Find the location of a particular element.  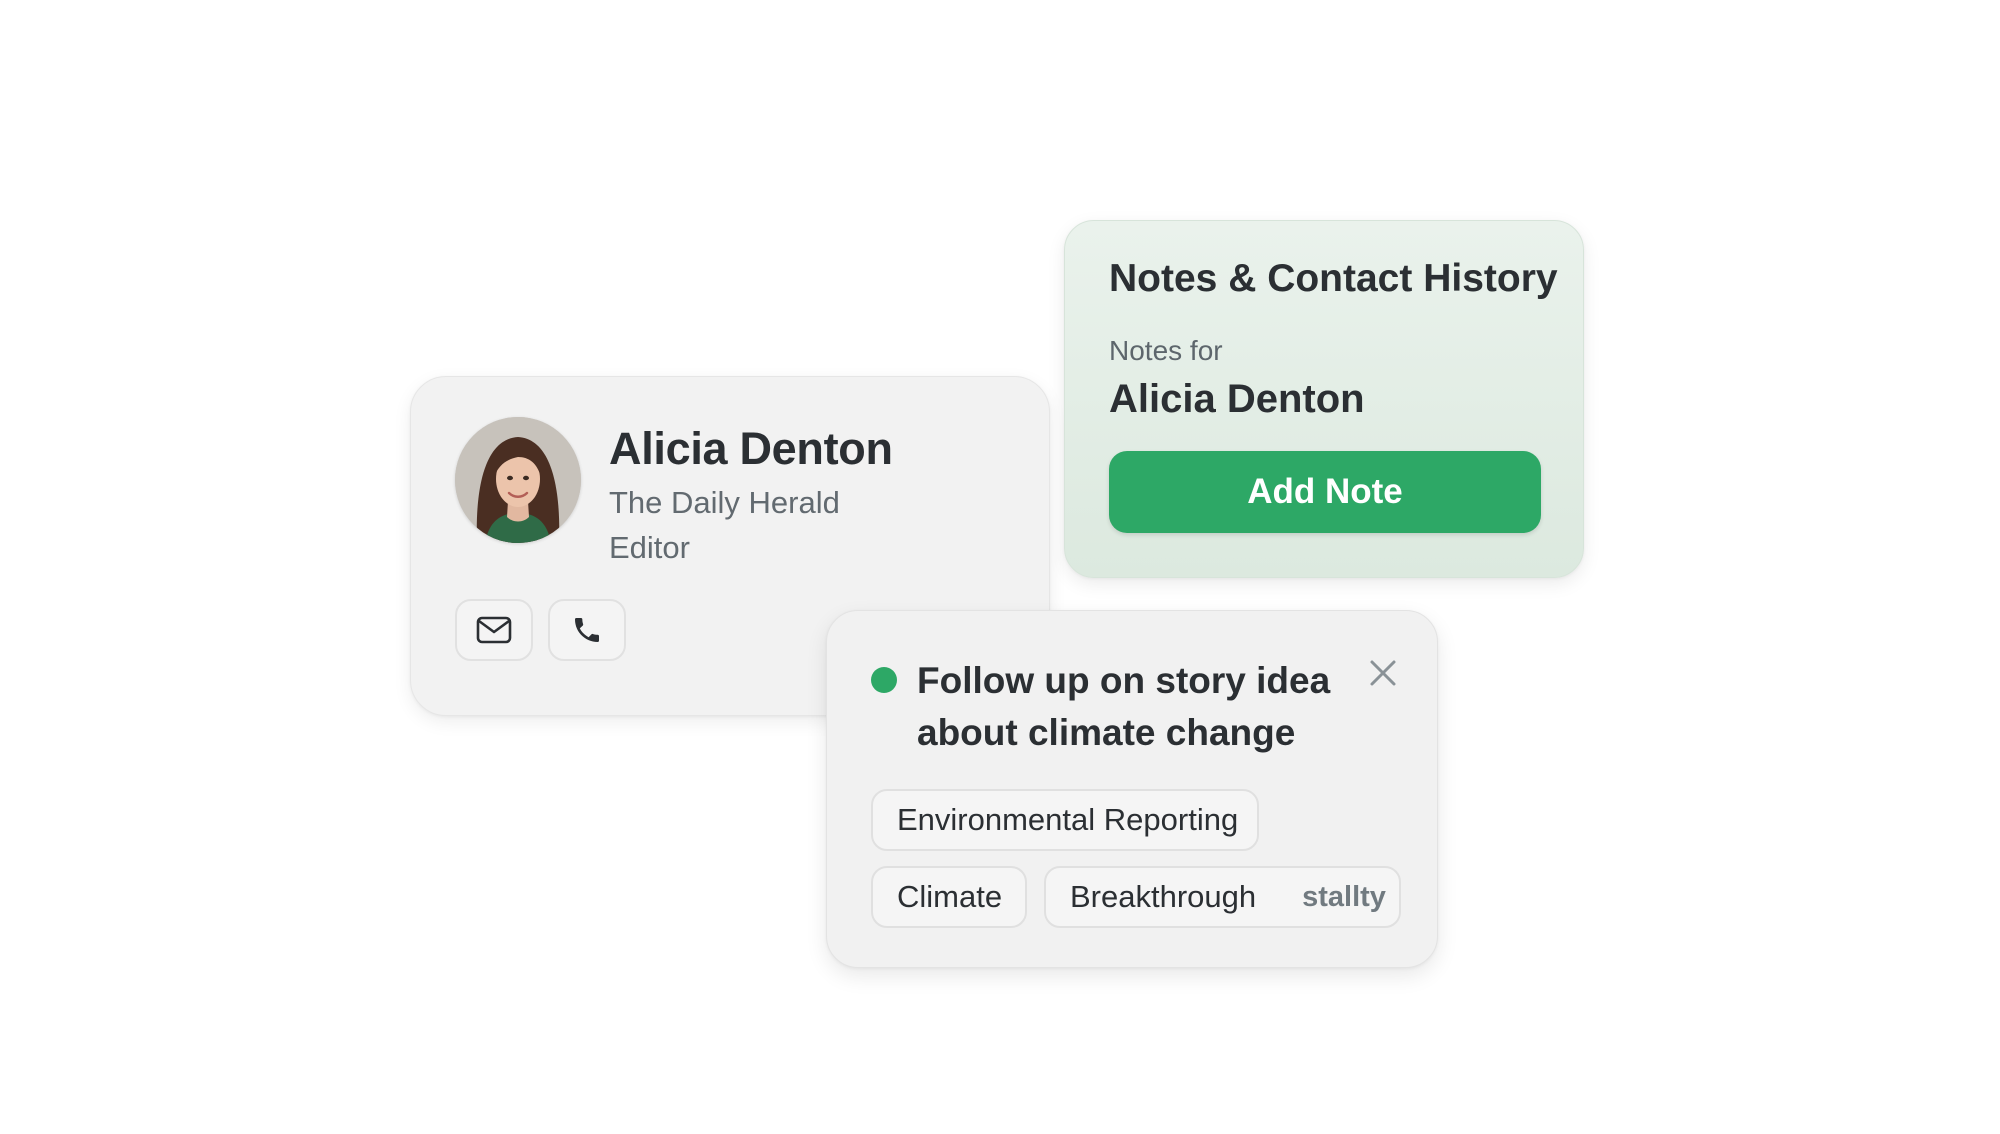

tag-sublabel: stallty is located at coordinates (1344, 896).